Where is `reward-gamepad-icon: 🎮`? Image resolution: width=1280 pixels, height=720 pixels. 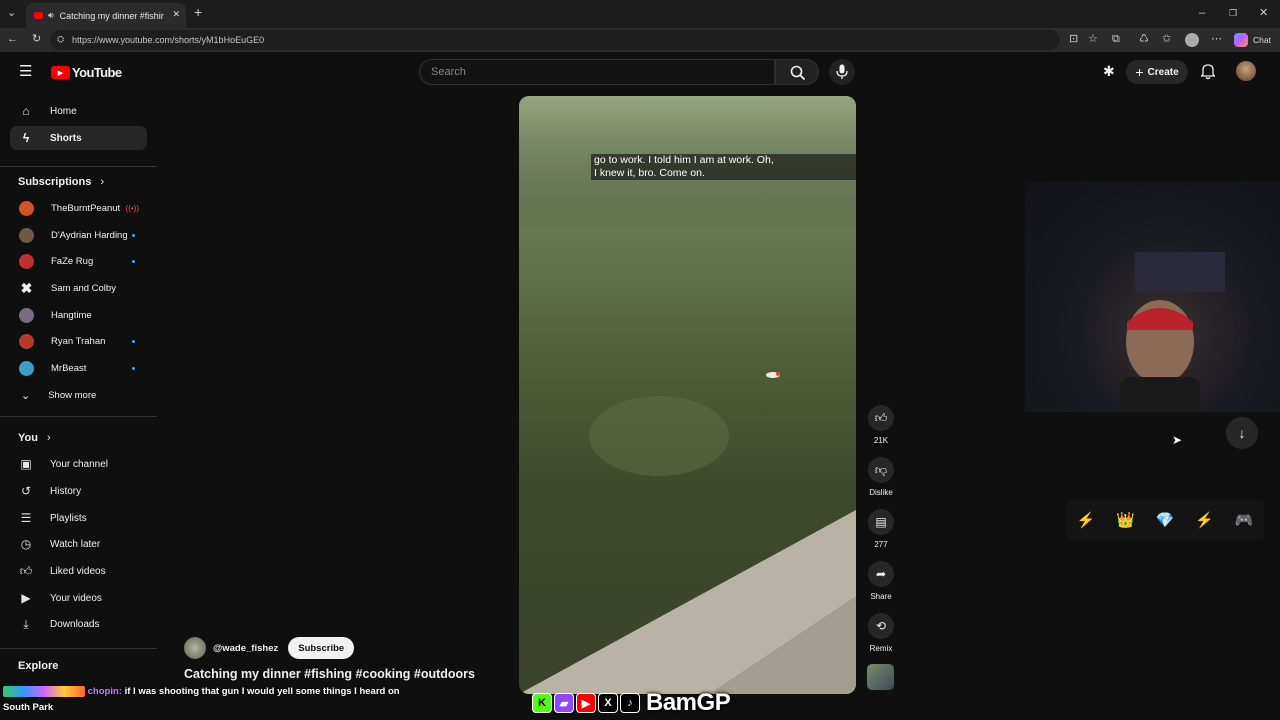
reward-gamepad-icon: 🎮 is located at coordinates (1244, 520).